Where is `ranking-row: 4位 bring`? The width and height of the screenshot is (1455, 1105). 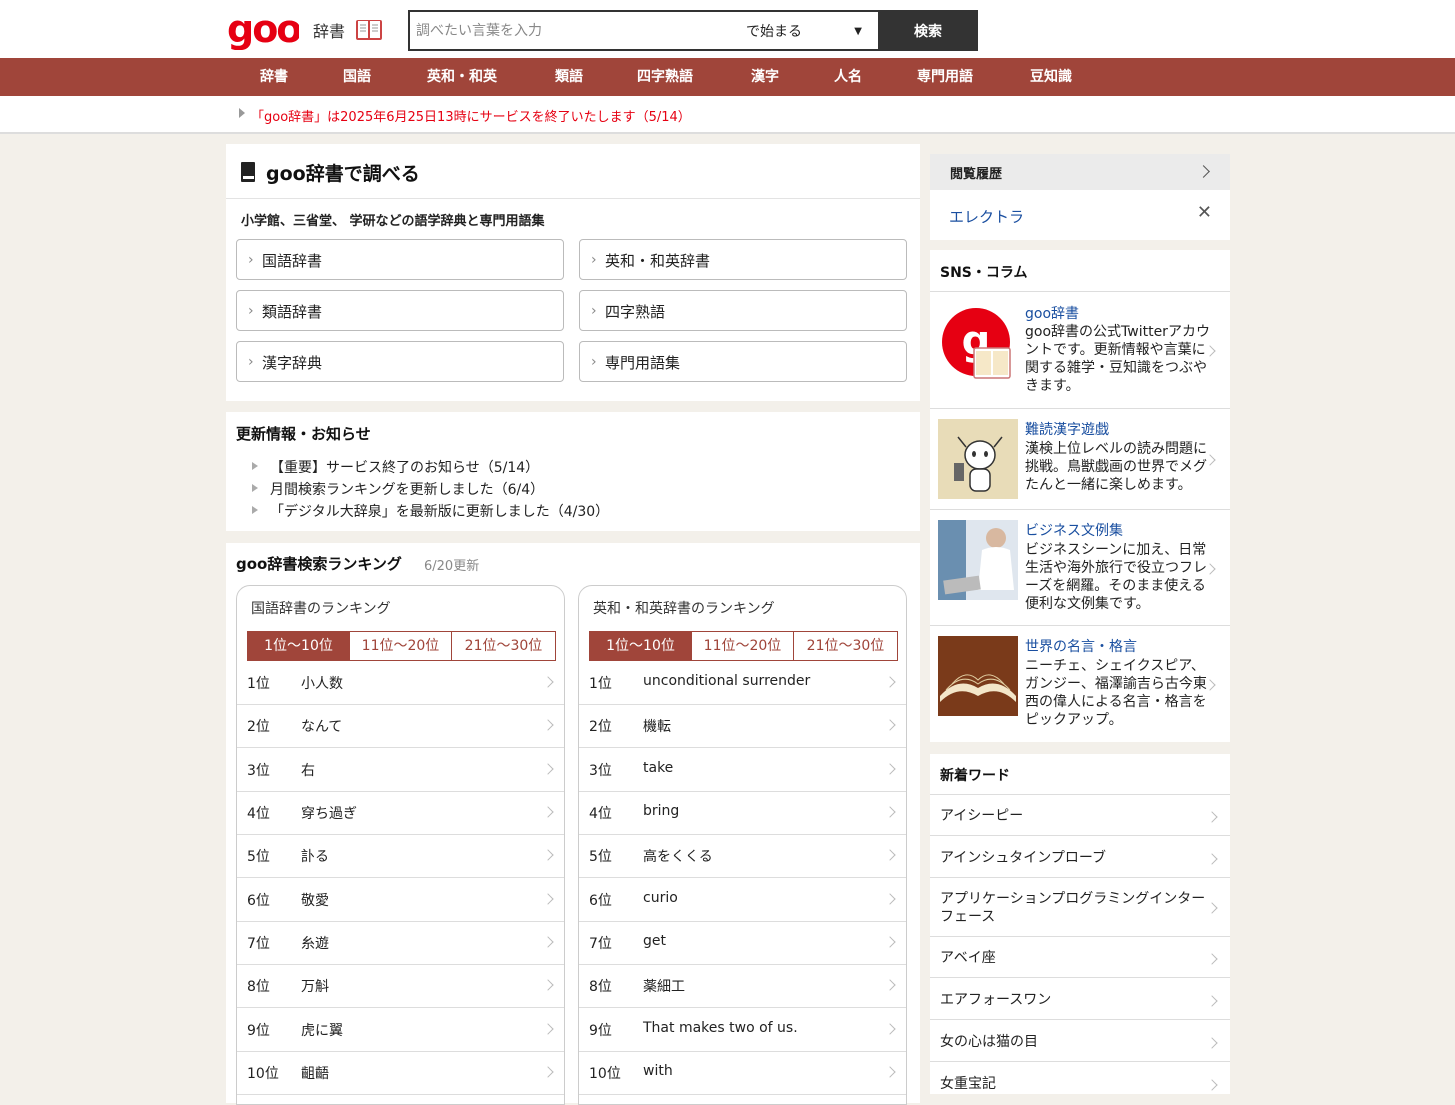 ranking-row: 4位 bring is located at coordinates (742, 813).